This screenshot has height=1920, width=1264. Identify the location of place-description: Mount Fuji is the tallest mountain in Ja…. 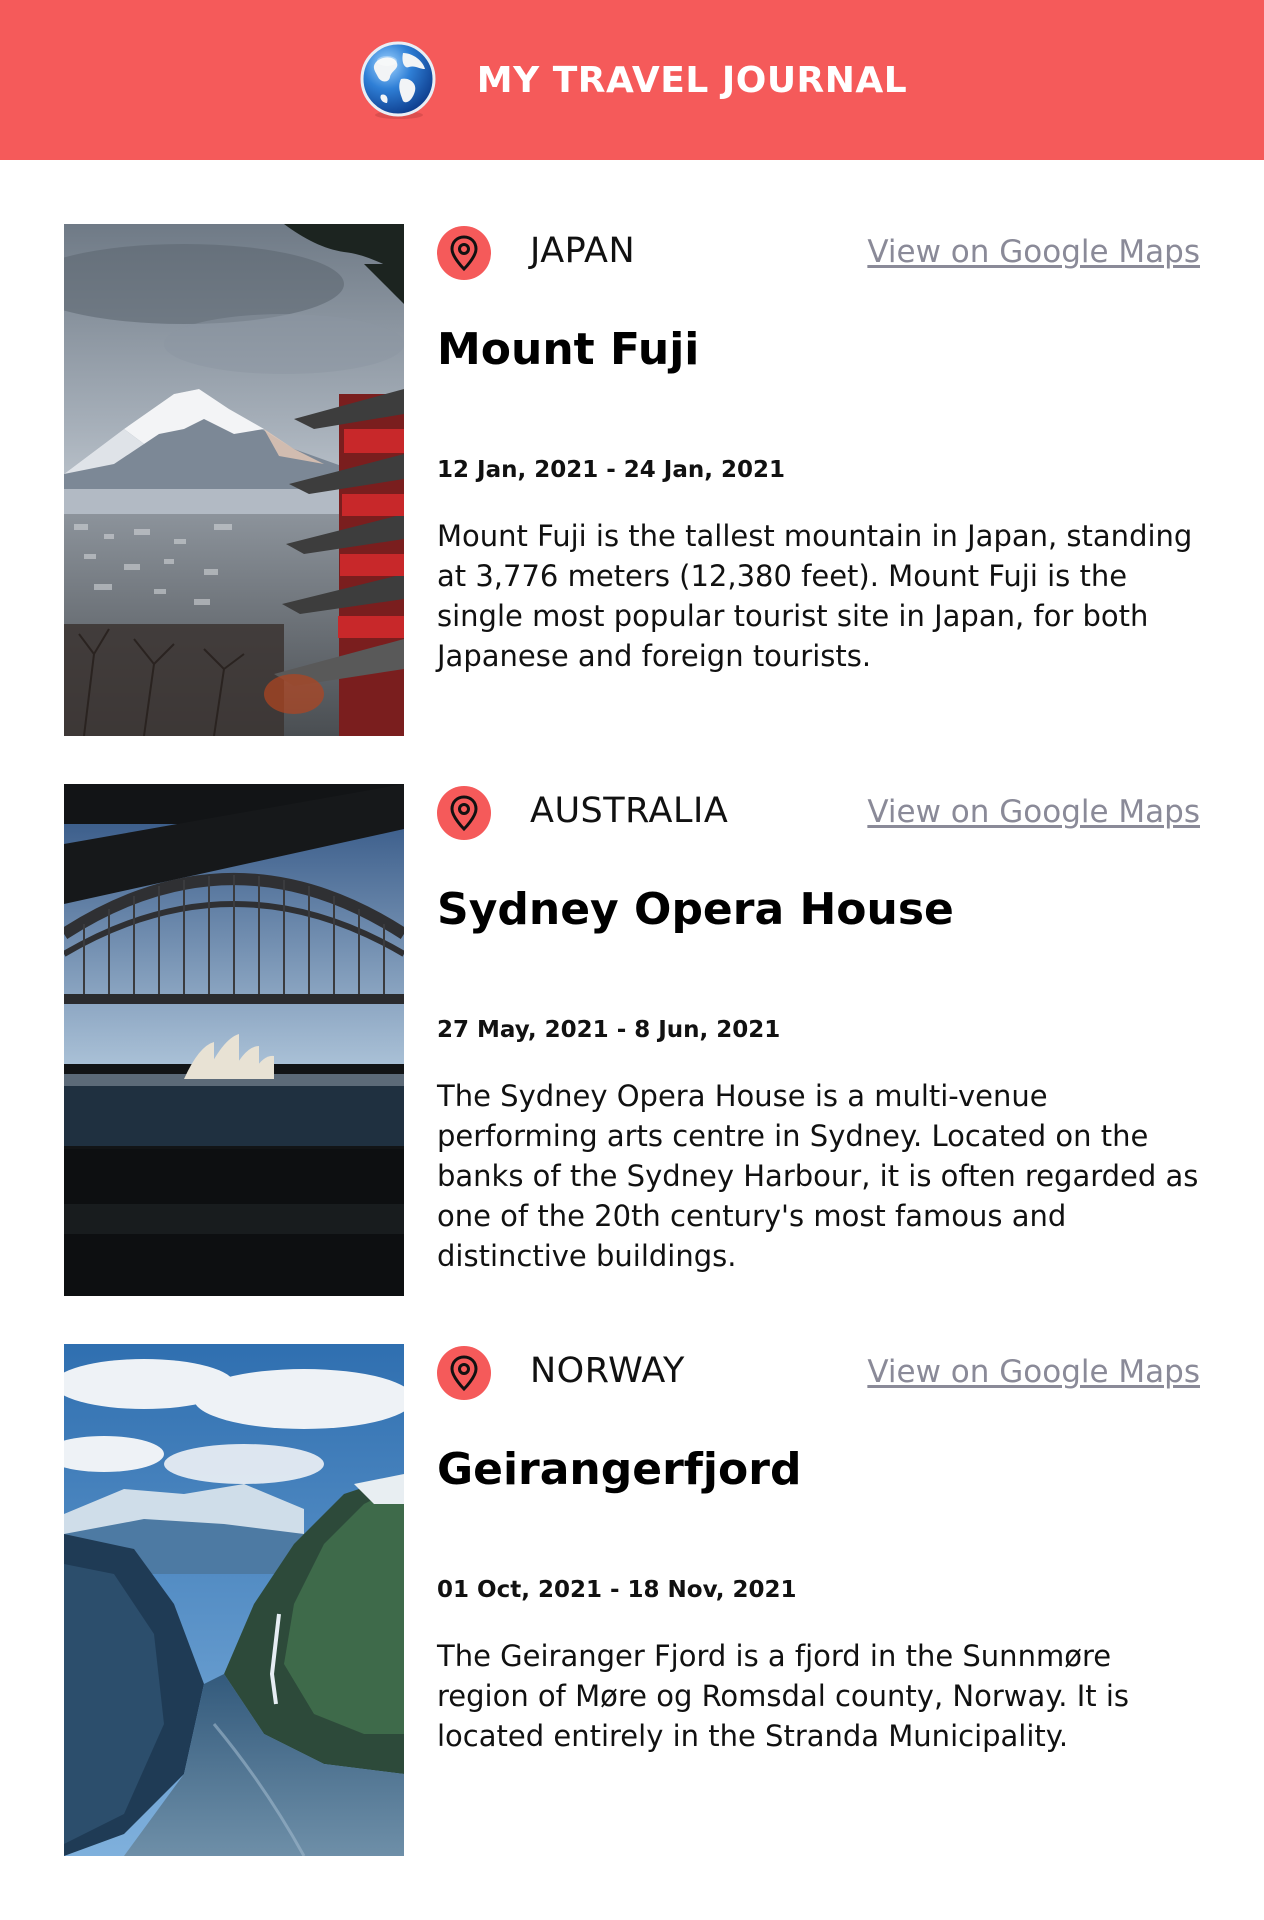
(815, 596).